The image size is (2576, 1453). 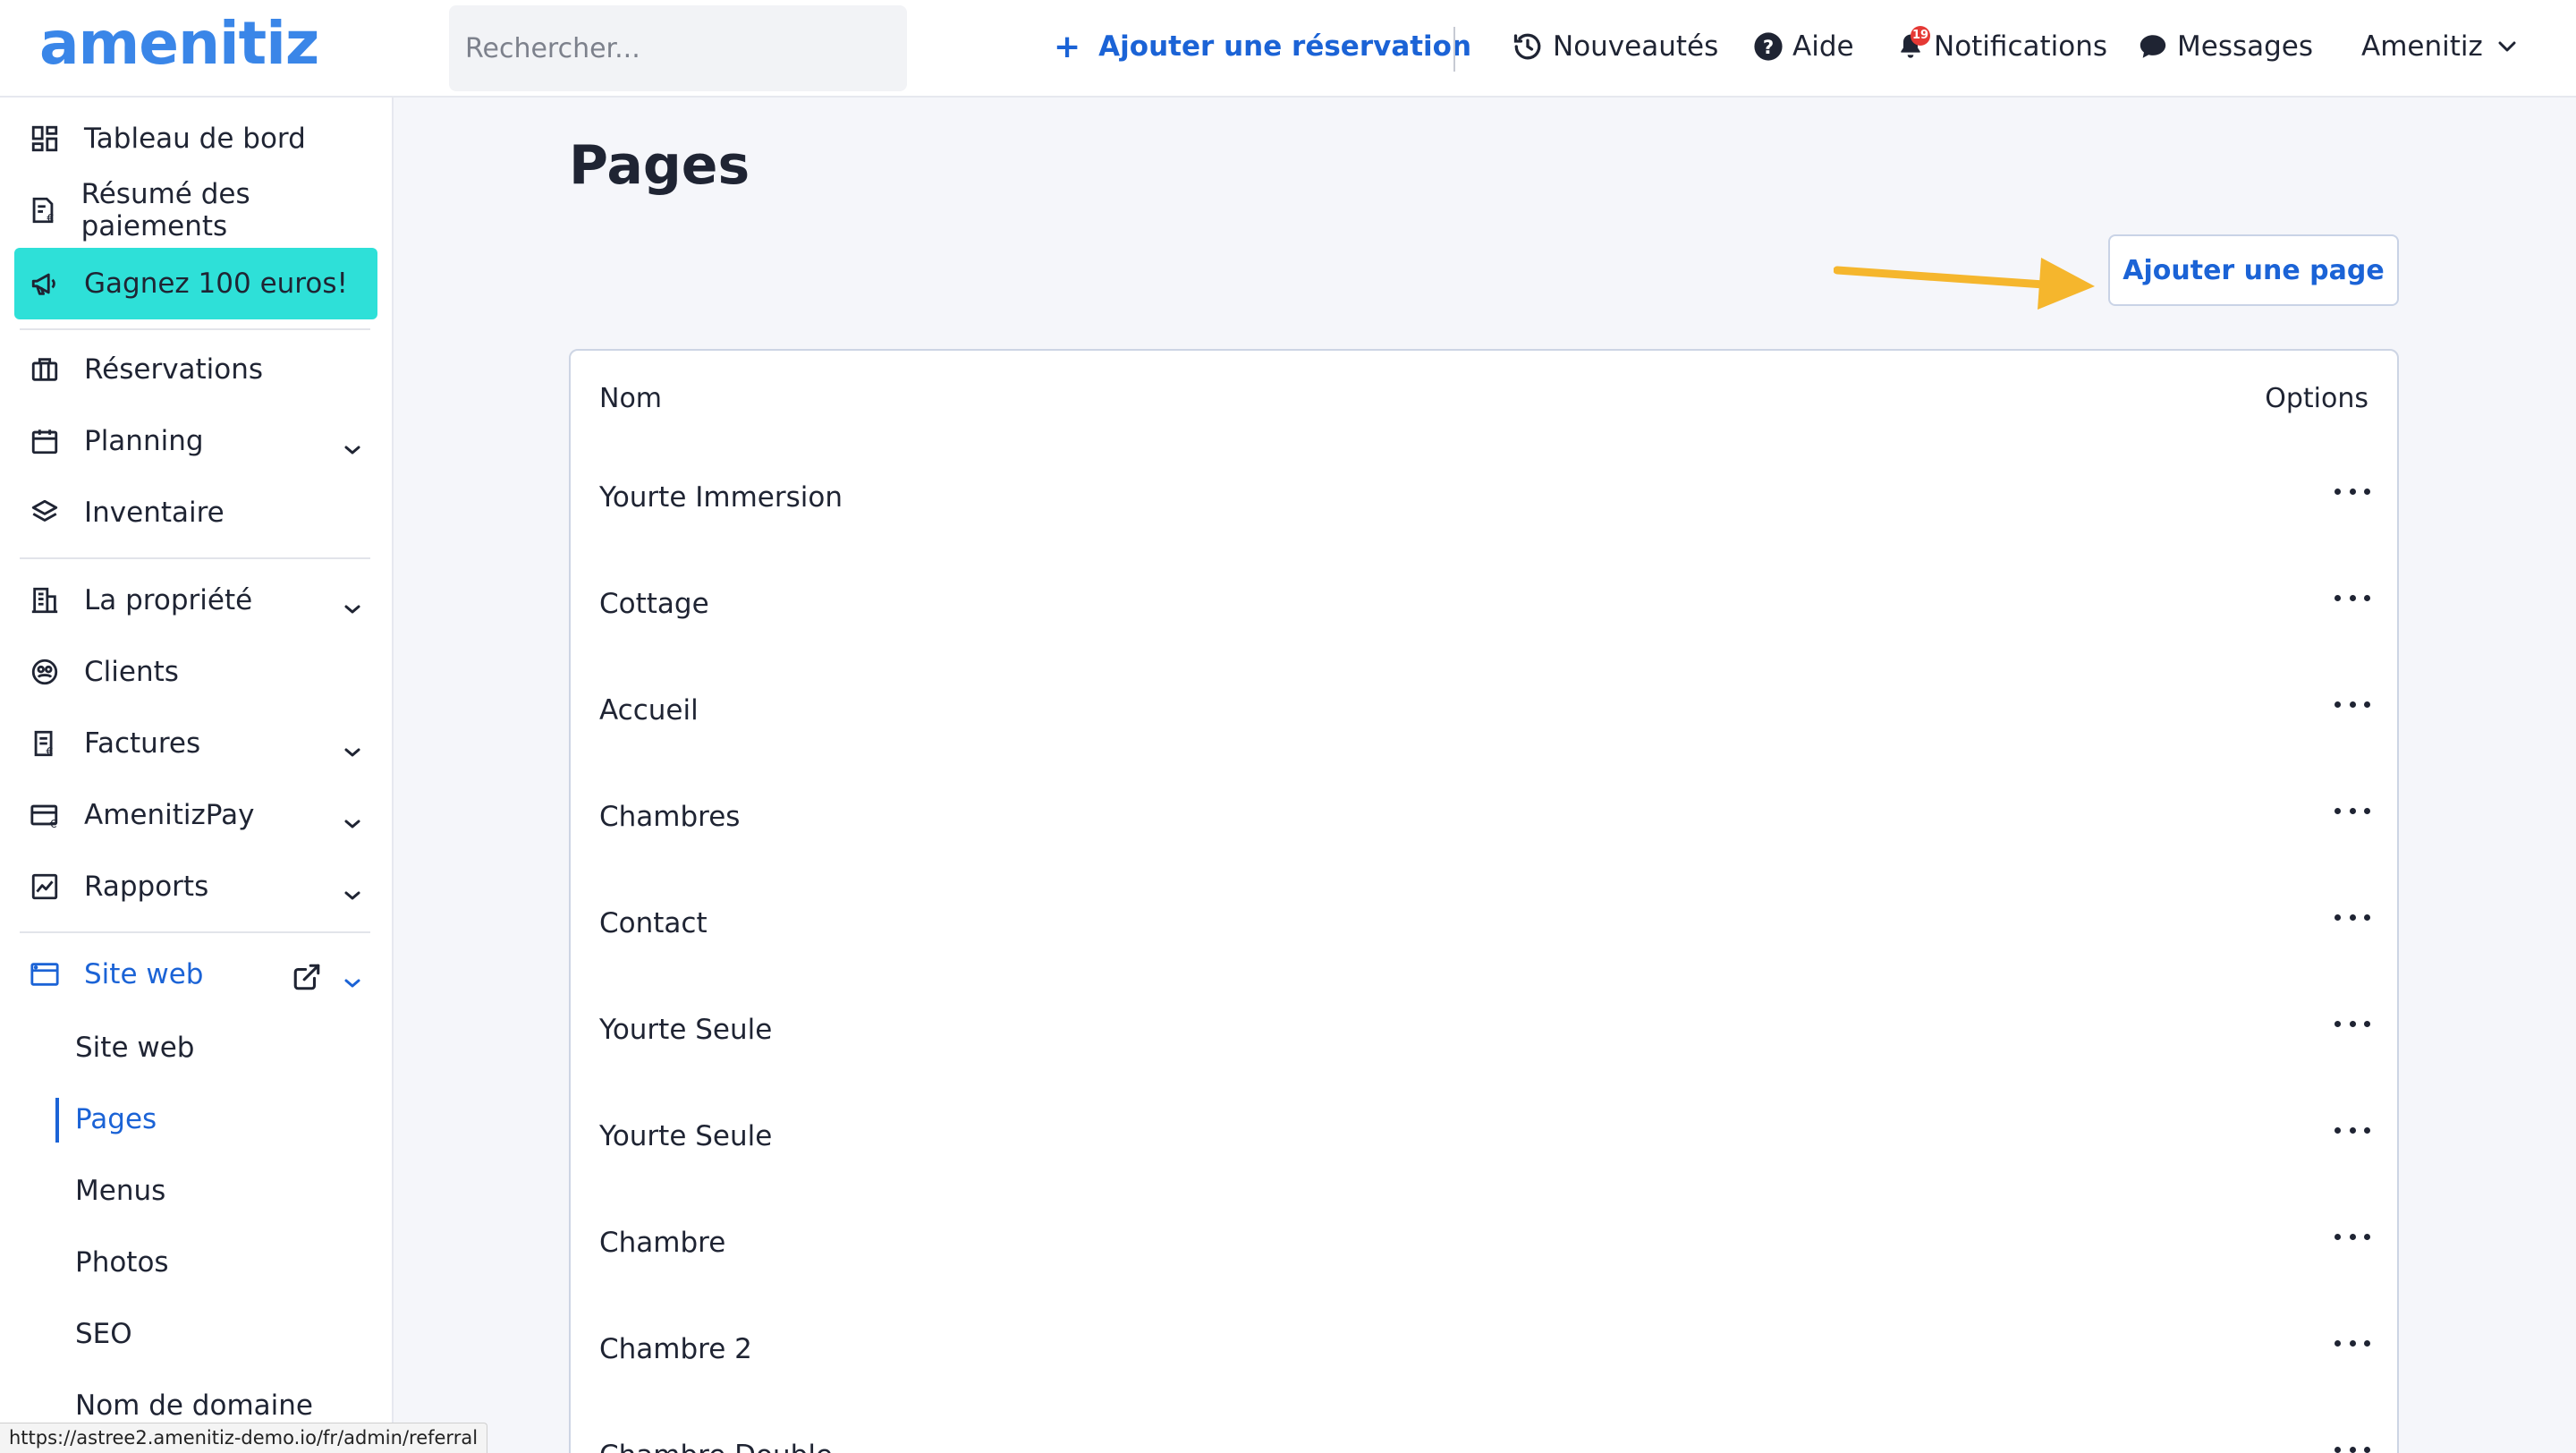 I want to click on add-page-button: Ajouter une page, so click(x=2253, y=270).